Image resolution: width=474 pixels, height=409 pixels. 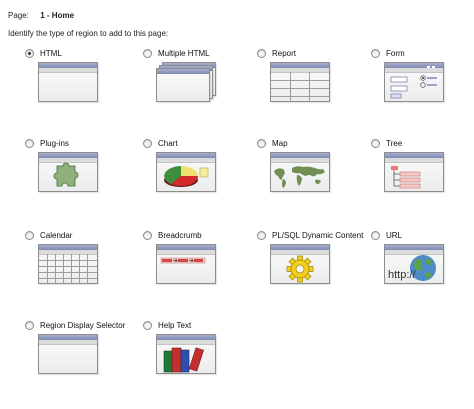 I want to click on region-calendar-label: Calendar, so click(x=56, y=235).